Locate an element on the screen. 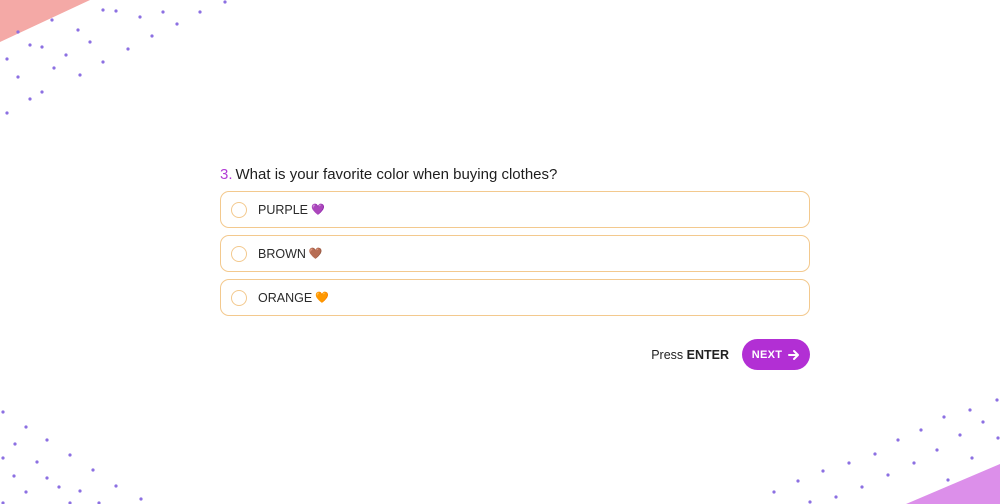 The image size is (1000, 504). navigation-footer: Press ENTER NEXT is located at coordinates (730, 354).